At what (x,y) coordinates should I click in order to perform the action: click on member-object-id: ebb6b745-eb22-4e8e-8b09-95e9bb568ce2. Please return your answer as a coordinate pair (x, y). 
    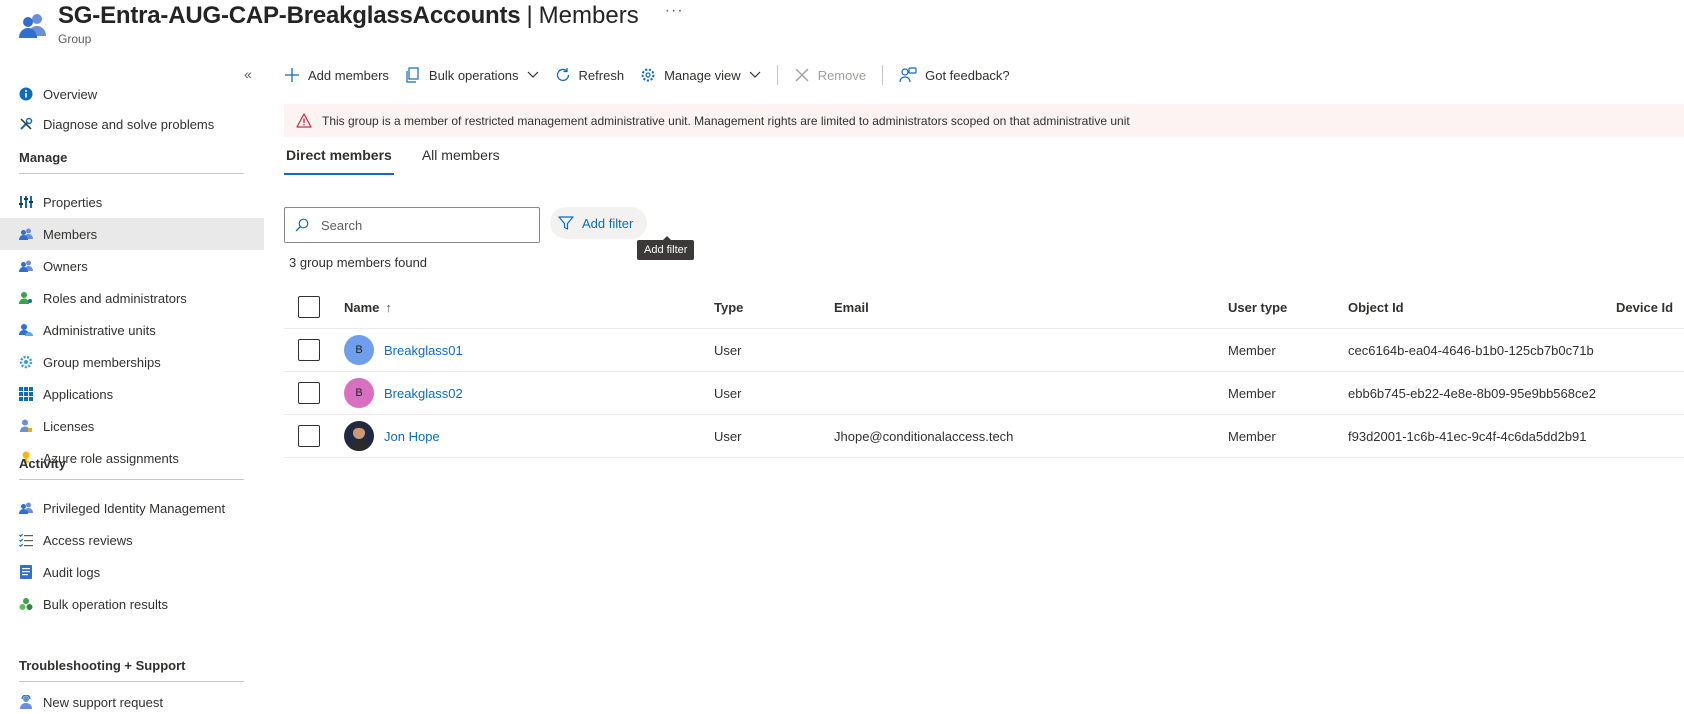
    Looking at the image, I should click on (1472, 393).